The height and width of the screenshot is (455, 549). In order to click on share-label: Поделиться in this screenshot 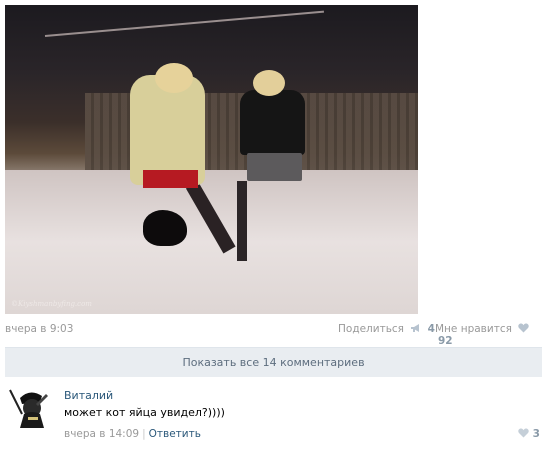, I will do `click(371, 329)`.